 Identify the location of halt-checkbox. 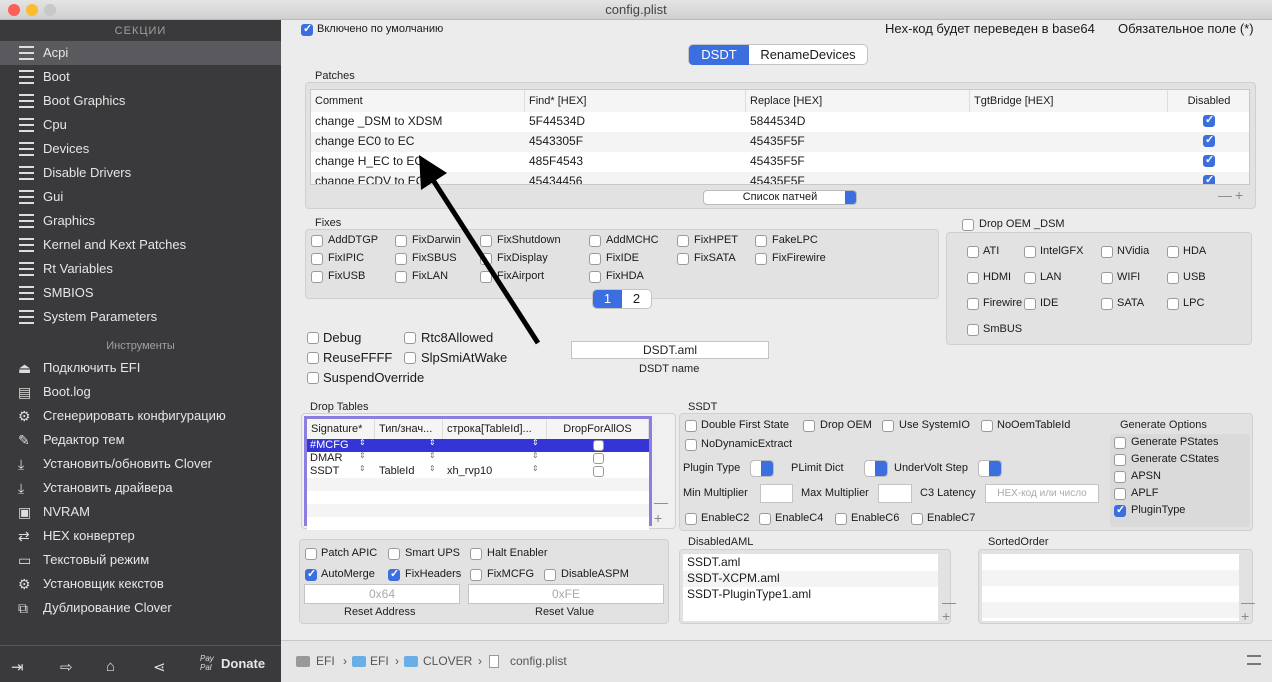
(476, 554).